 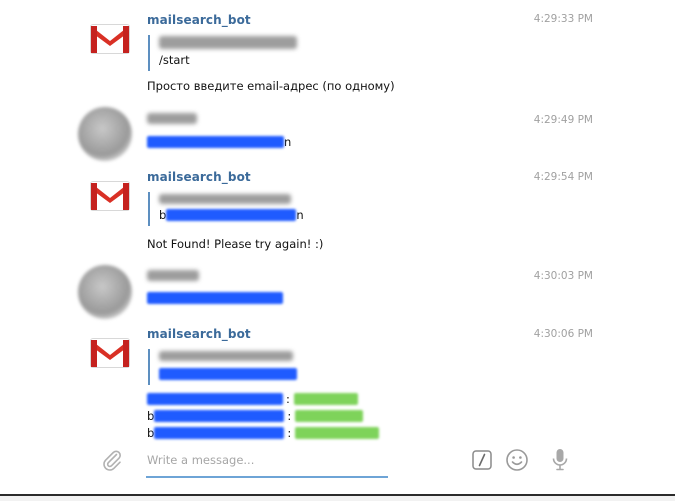 I want to click on slash-command-icon, so click(x=482, y=460).